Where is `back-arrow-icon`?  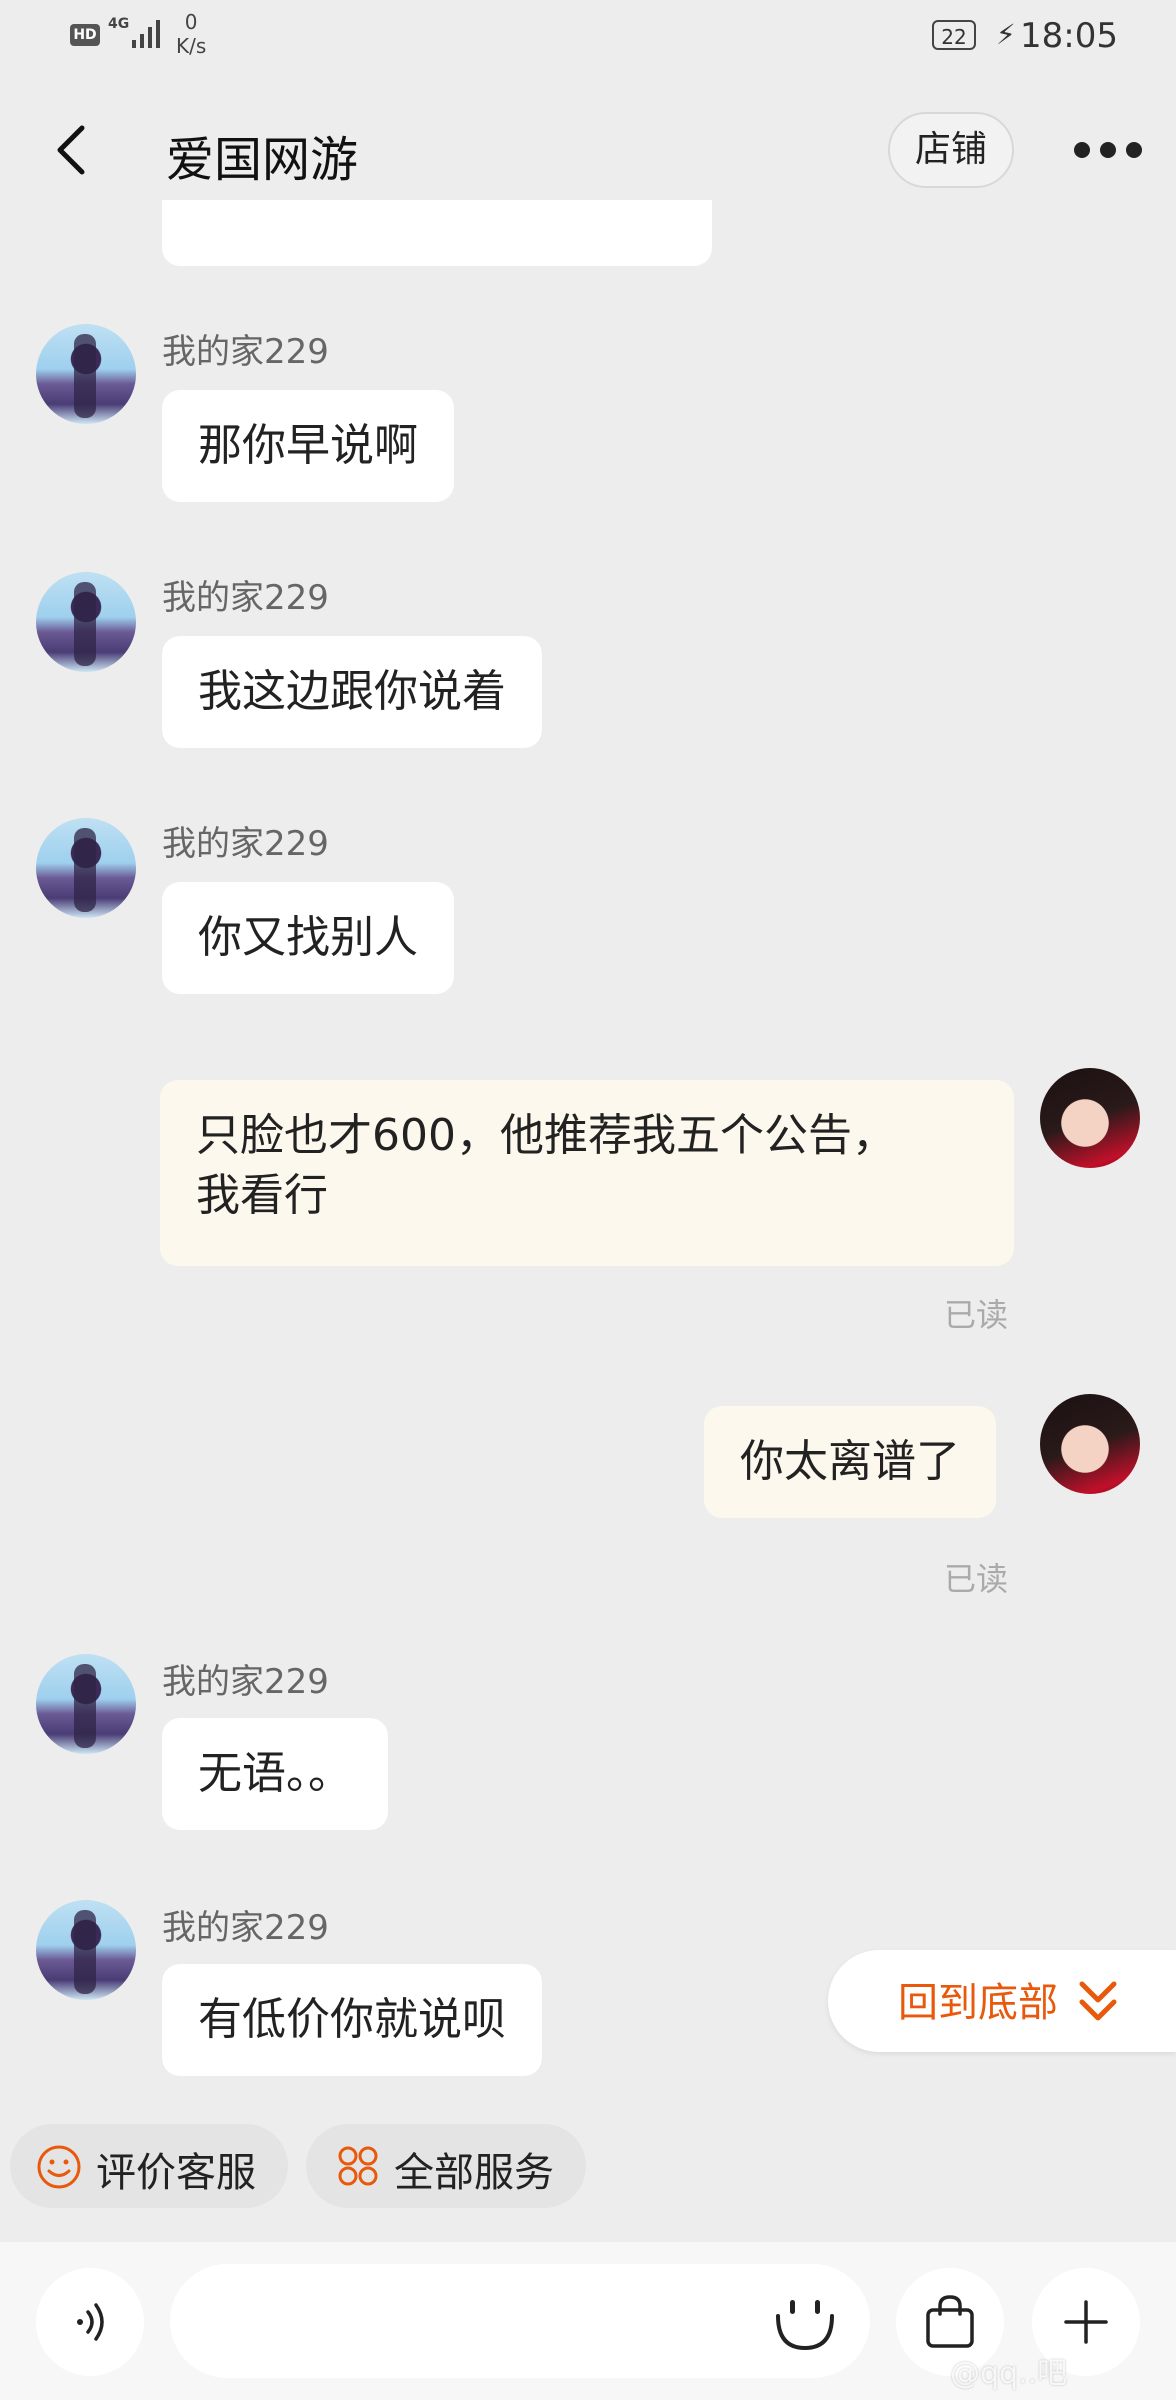
back-arrow-icon is located at coordinates (72, 150).